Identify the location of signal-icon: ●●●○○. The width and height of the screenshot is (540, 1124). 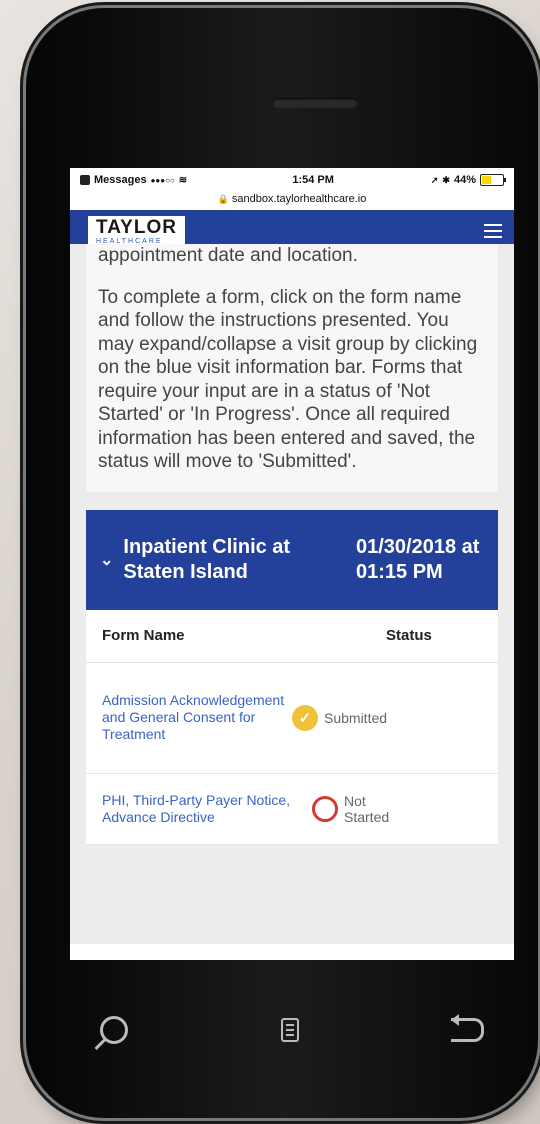
(162, 180).